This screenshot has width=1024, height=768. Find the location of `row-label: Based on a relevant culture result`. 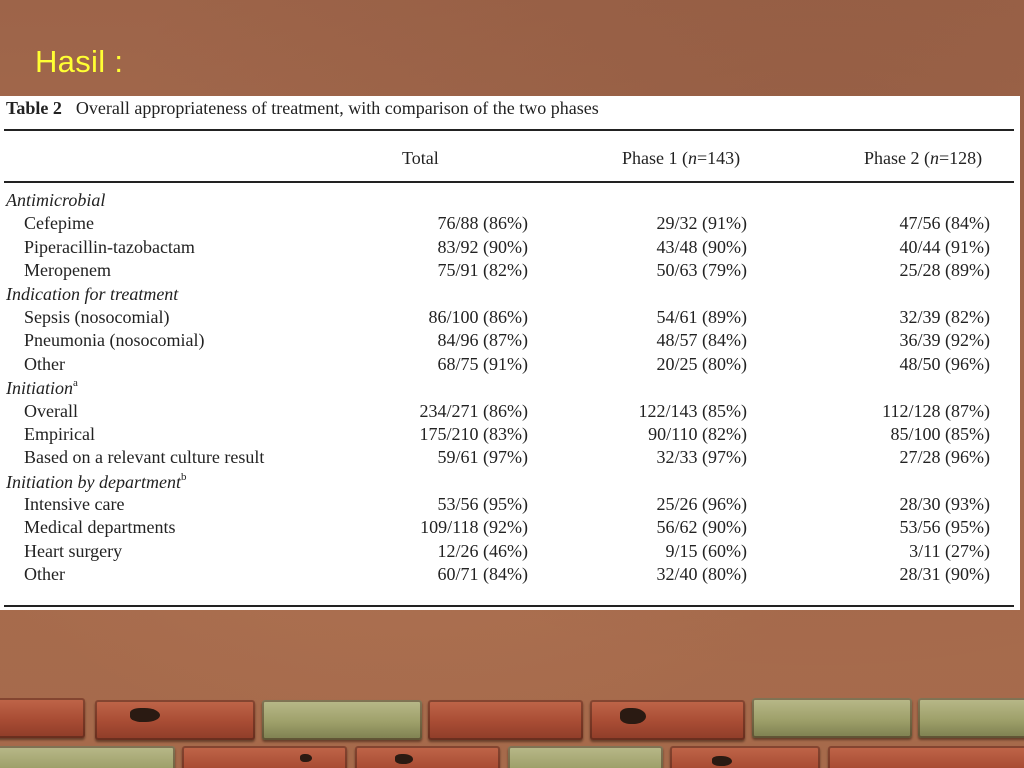

row-label: Based on a relevant culture result is located at coordinates (144, 457).